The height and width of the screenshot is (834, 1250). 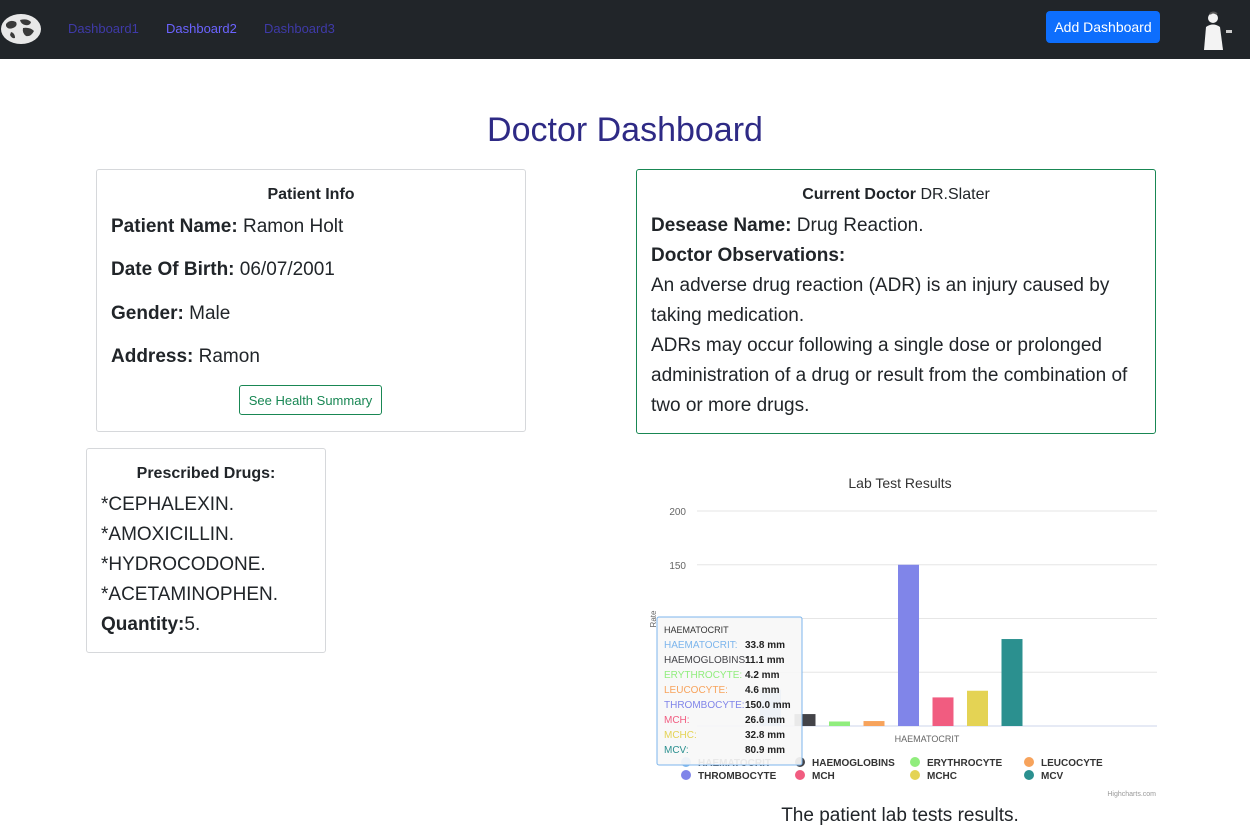 I want to click on tooltip-row-label: ERYTHROCYTE:, so click(x=703, y=675).